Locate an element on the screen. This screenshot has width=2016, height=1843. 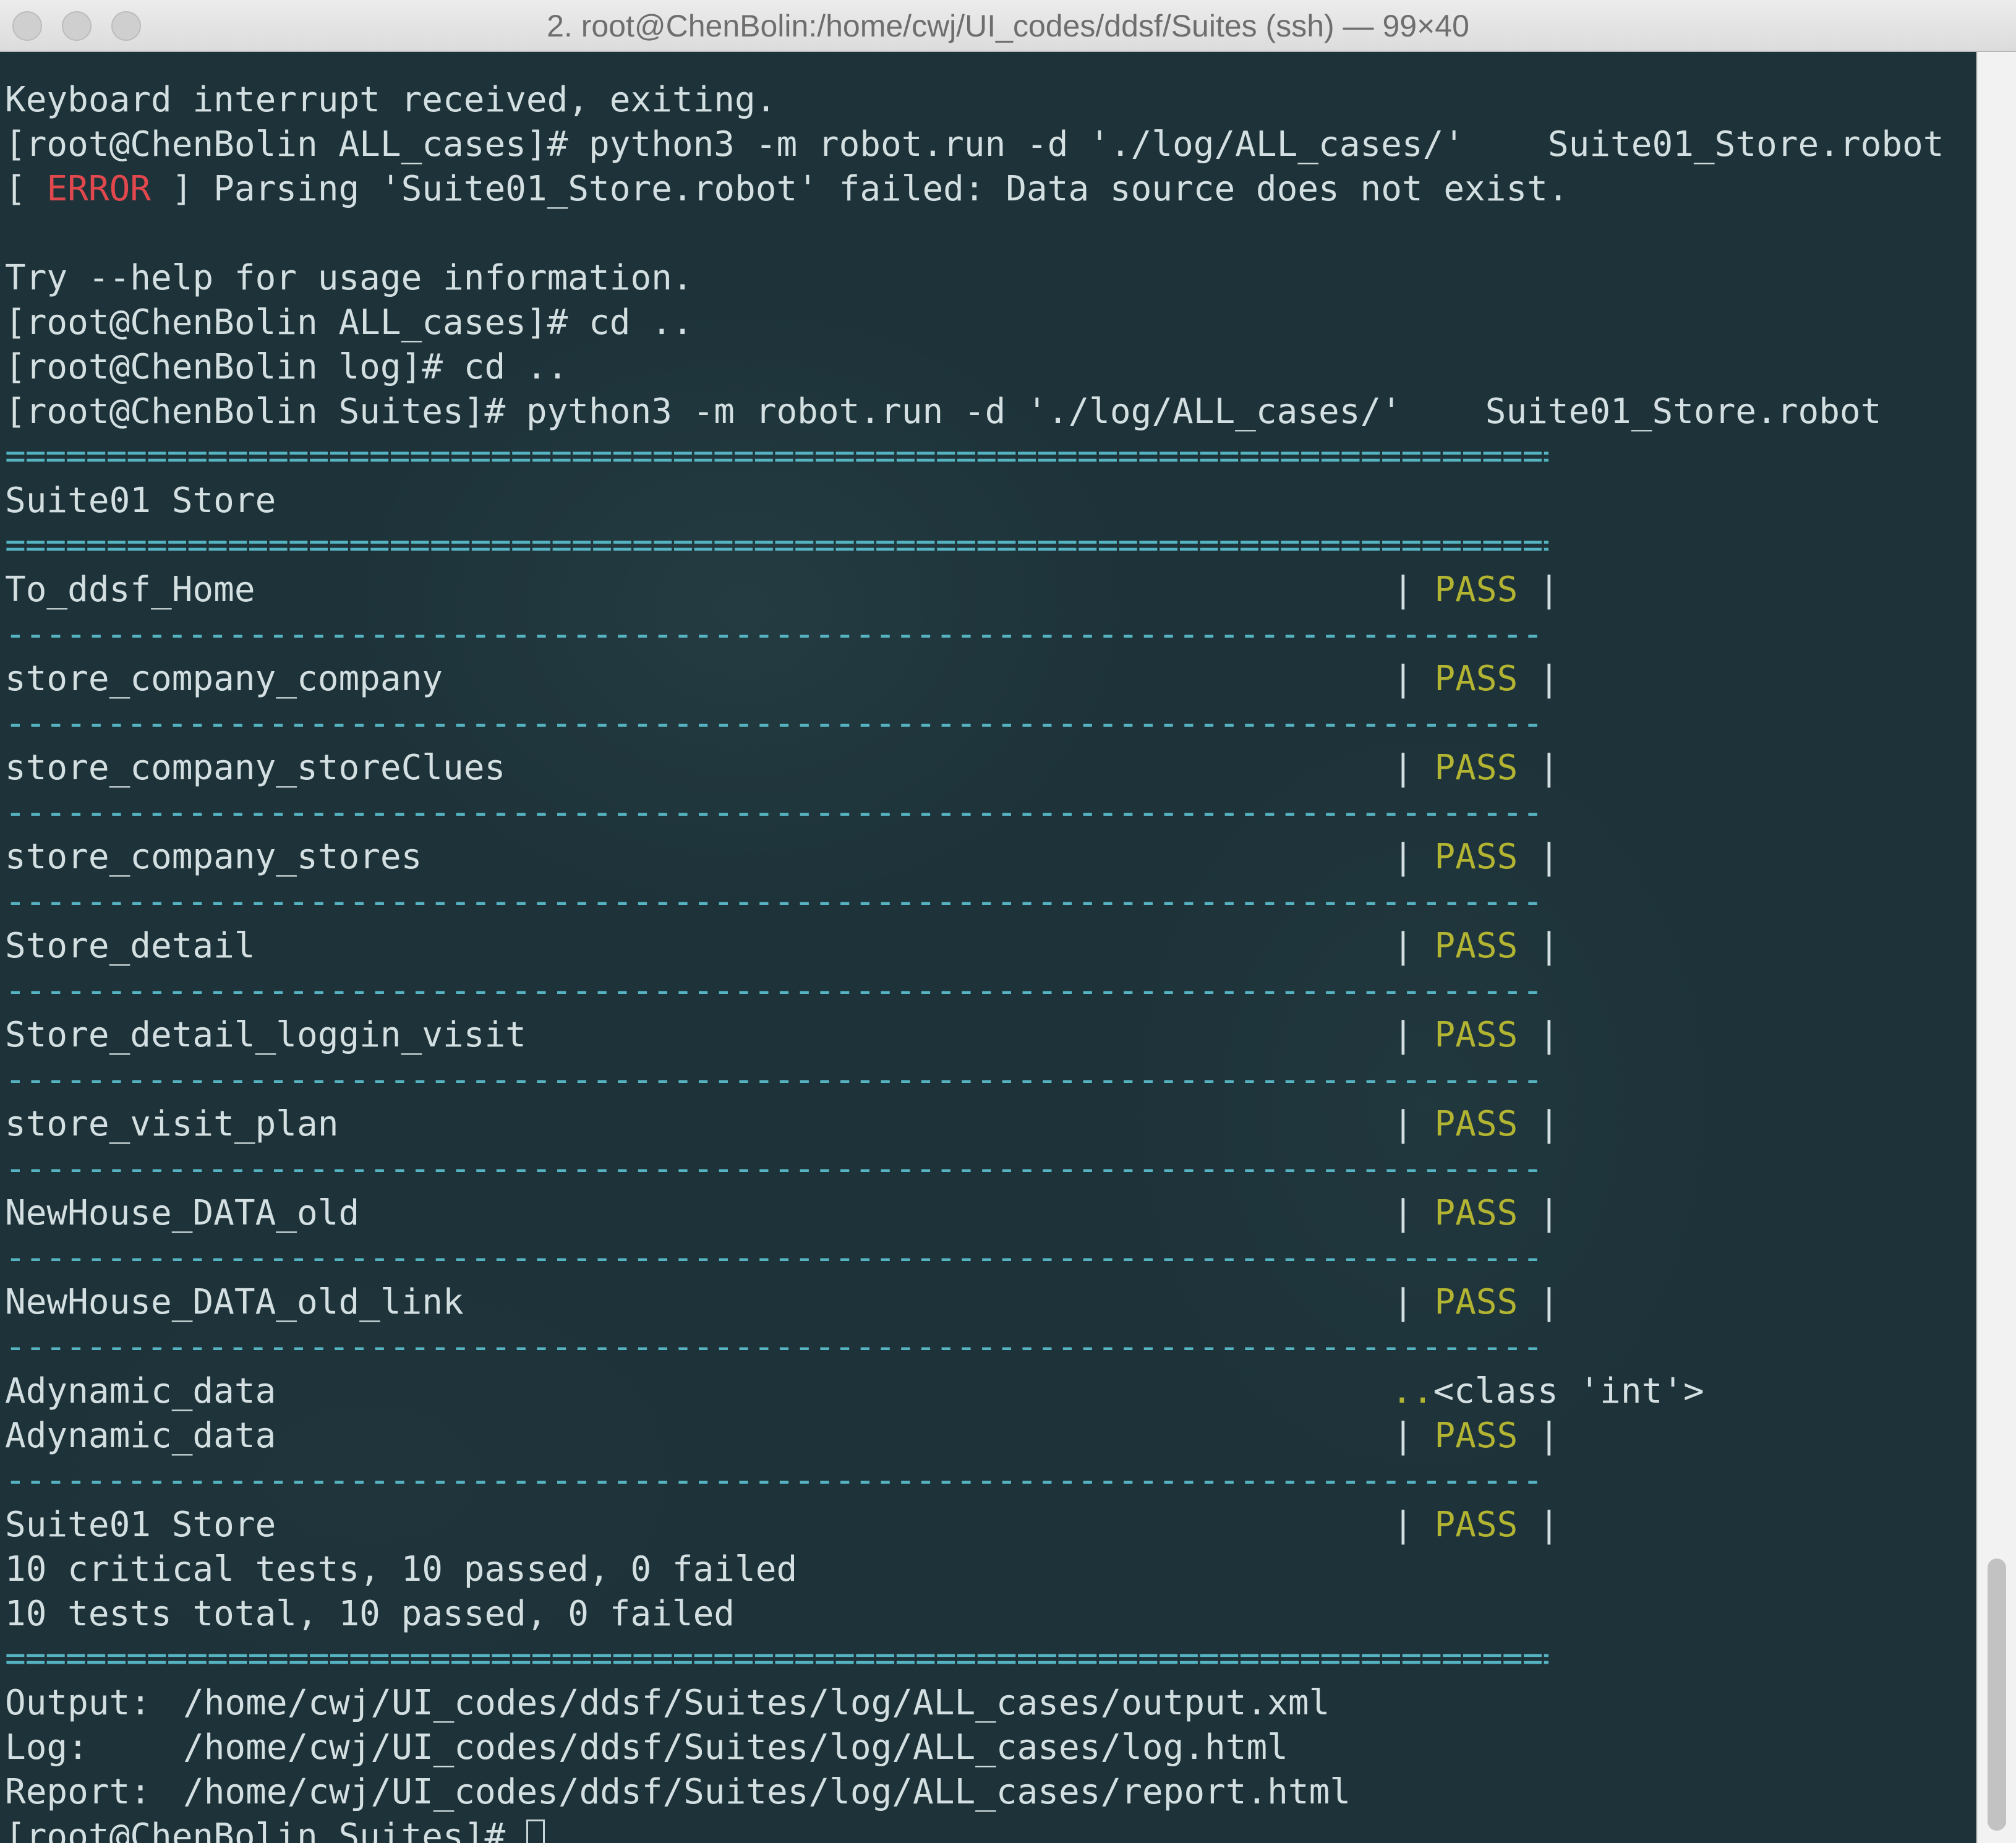
output-line: Output: is located at coordinates (78, 1703).